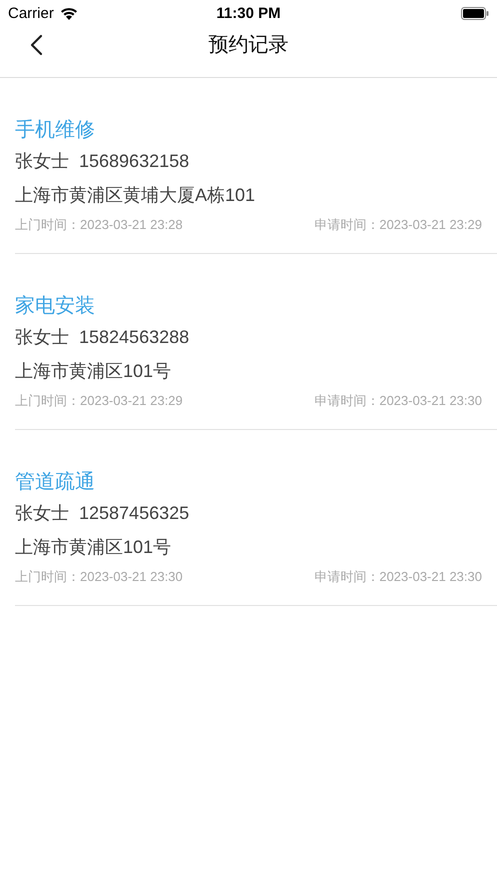 This screenshot has height=883, width=497. Describe the element at coordinates (134, 337) in the screenshot. I see `phone-number: 15824563288` at that location.